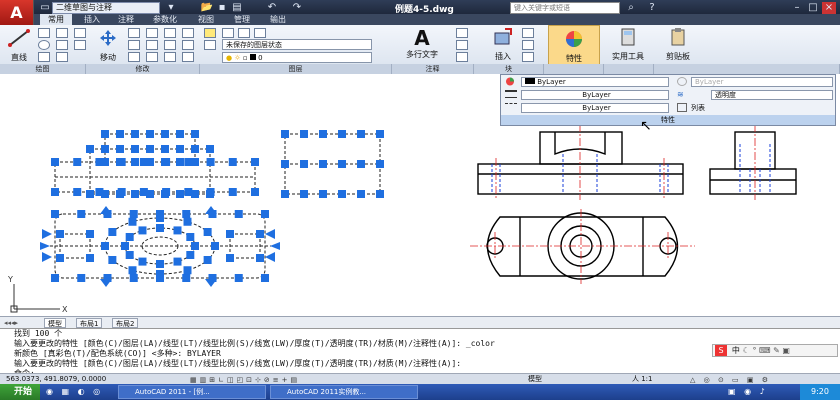  Describe the element at coordinates (628, 44) in the screenshot. I see `utilities-button: 实用工具` at that location.